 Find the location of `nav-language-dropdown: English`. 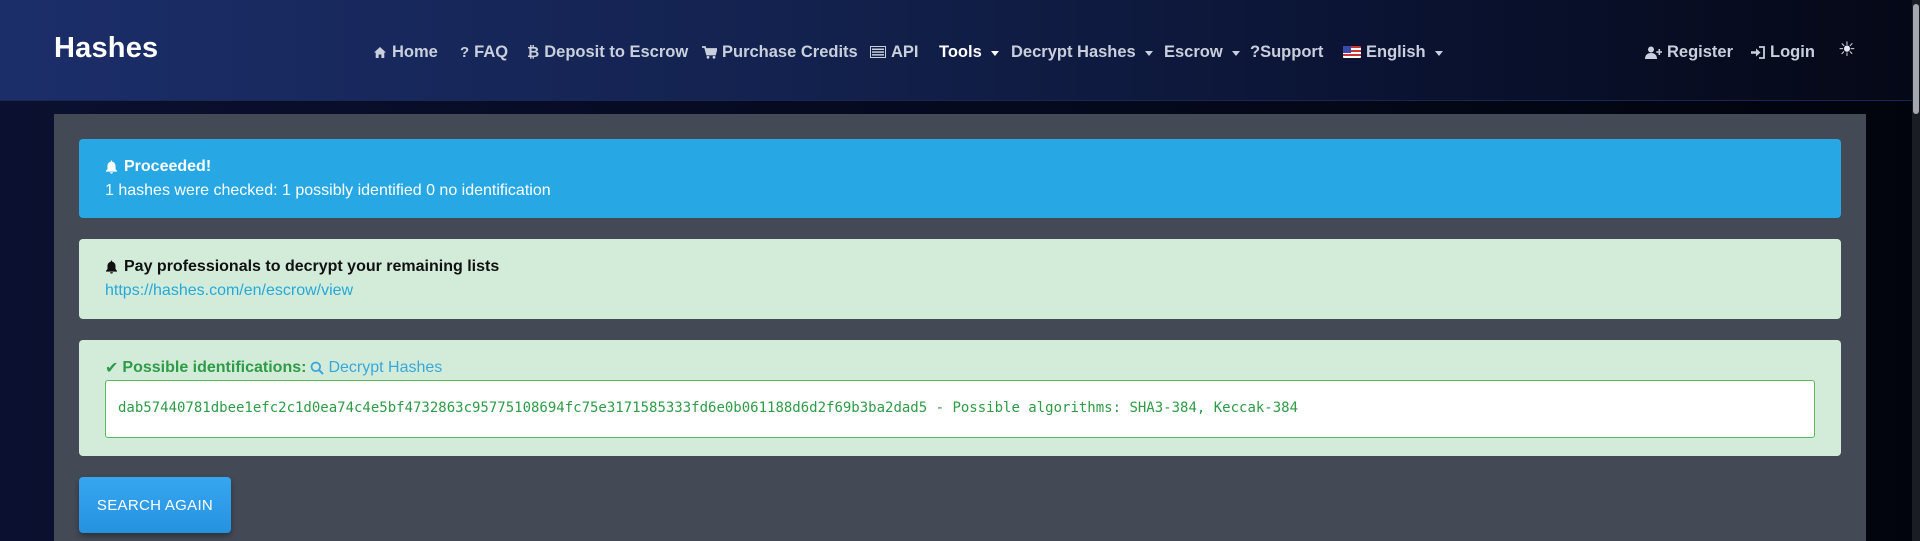

nav-language-dropdown: English is located at coordinates (1393, 52).